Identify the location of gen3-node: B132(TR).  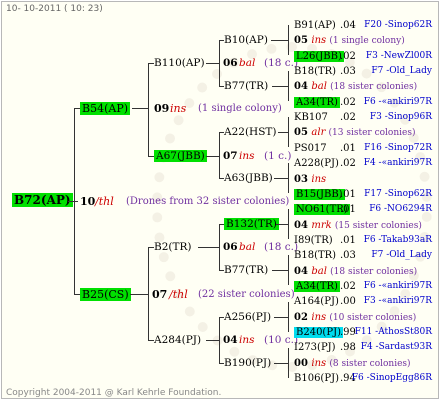
(251, 224).